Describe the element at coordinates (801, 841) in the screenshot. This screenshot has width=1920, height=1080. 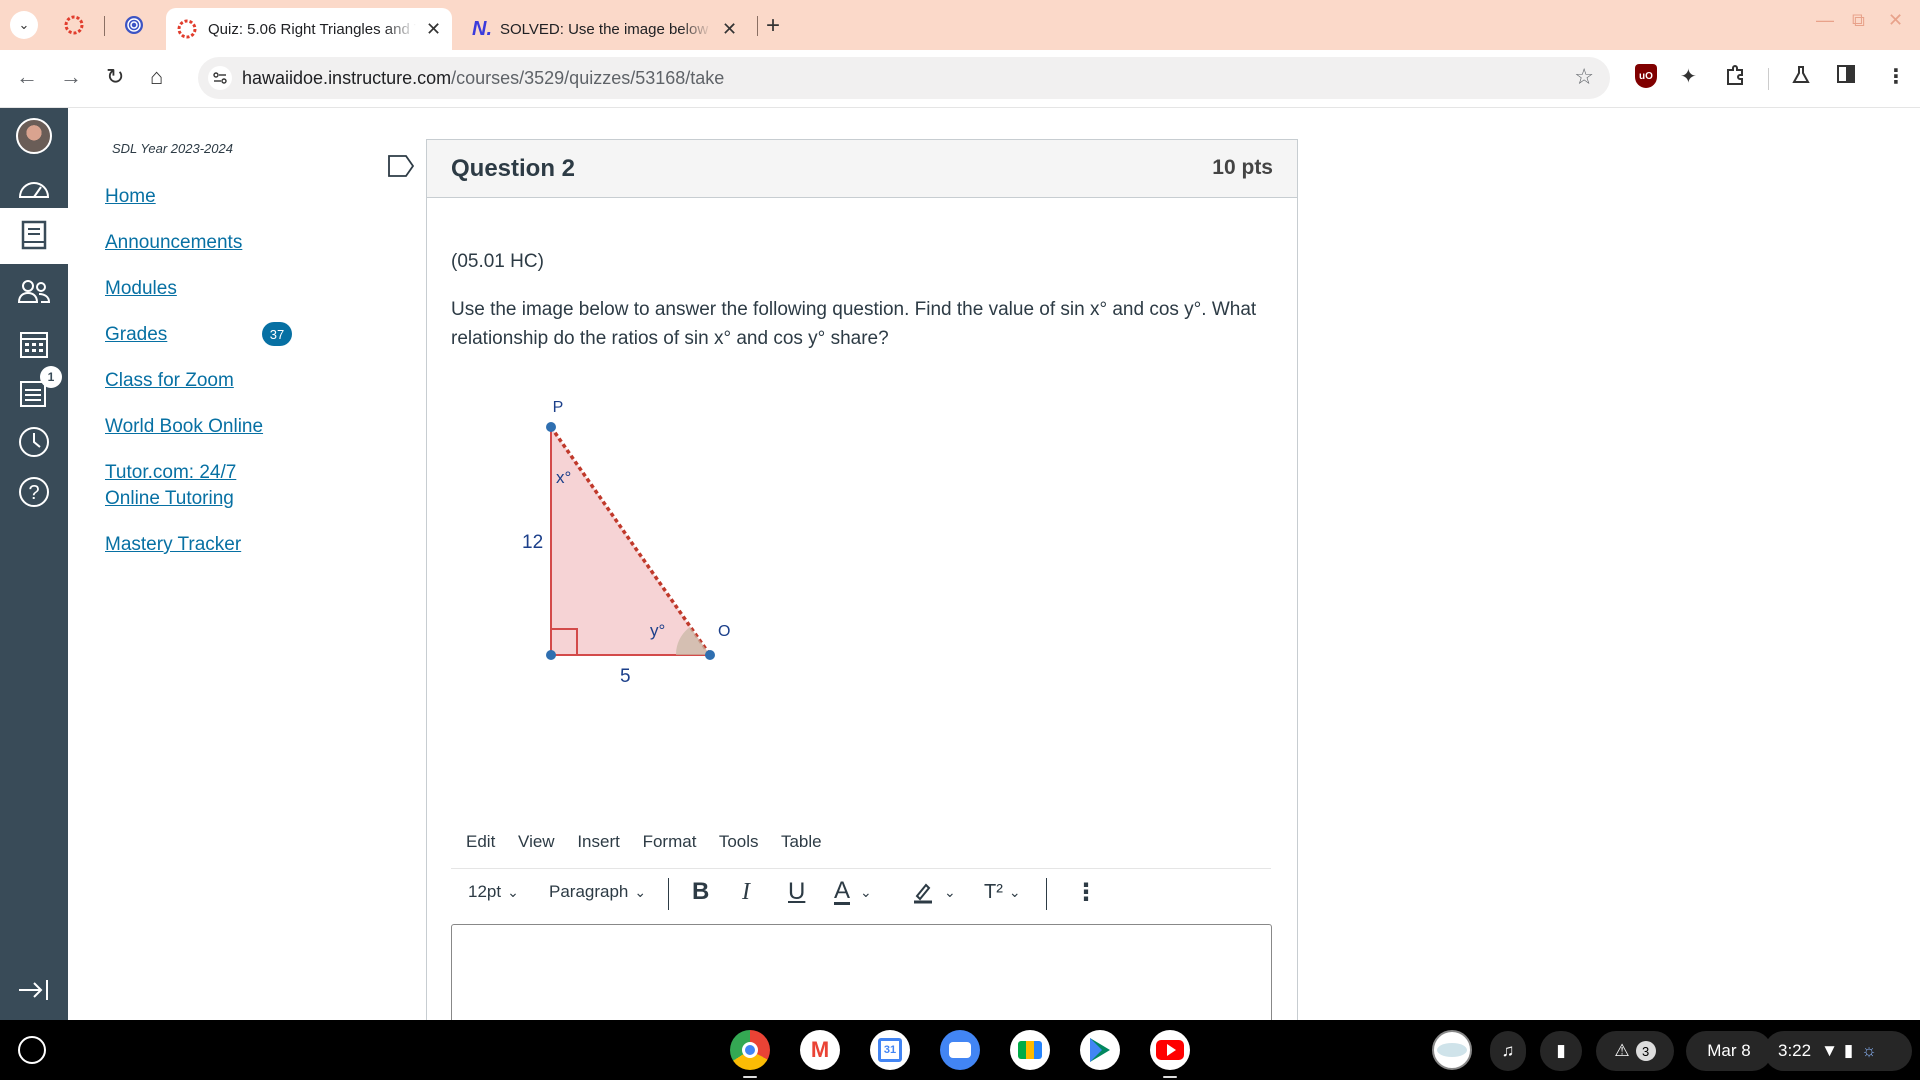
I see `menu-table: Table` at that location.